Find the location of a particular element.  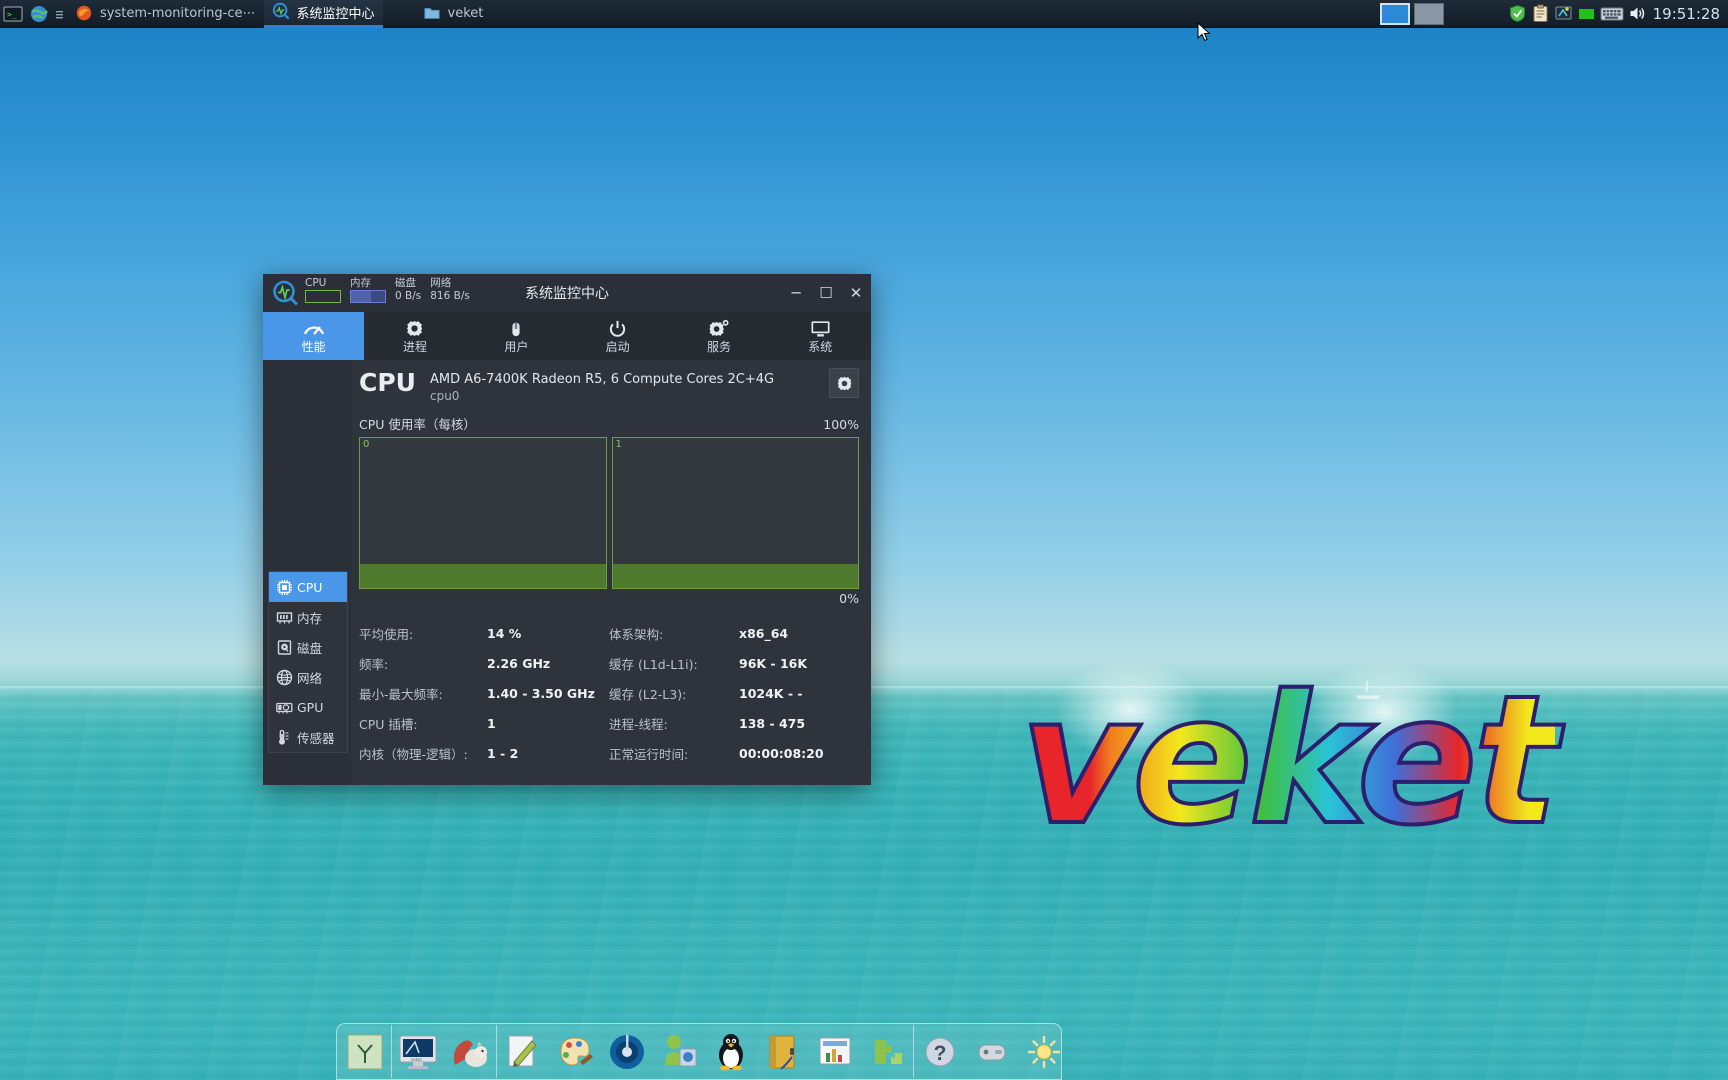

menu-icon is located at coordinates (59, 14).